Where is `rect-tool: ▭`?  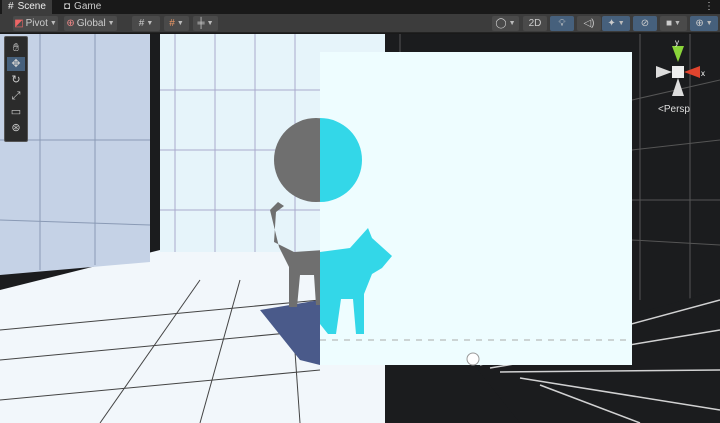 rect-tool: ▭ is located at coordinates (16, 112).